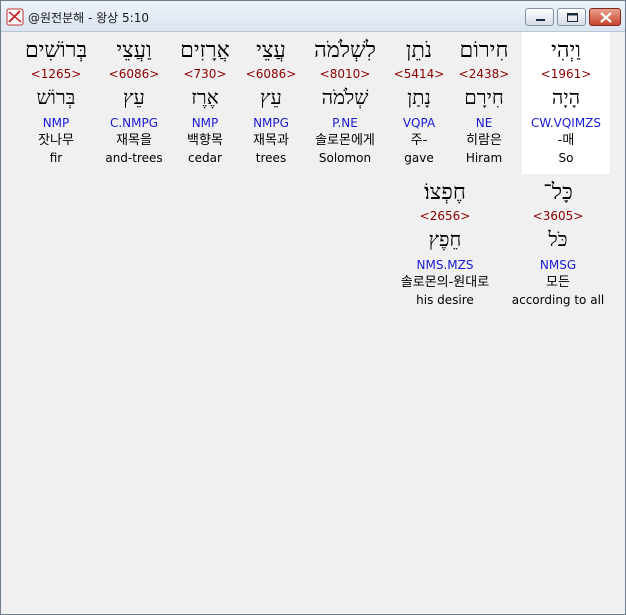 The width and height of the screenshot is (626, 615). Describe the element at coordinates (271, 50) in the screenshot. I see `hebrew-word: עֲצֵי` at that location.